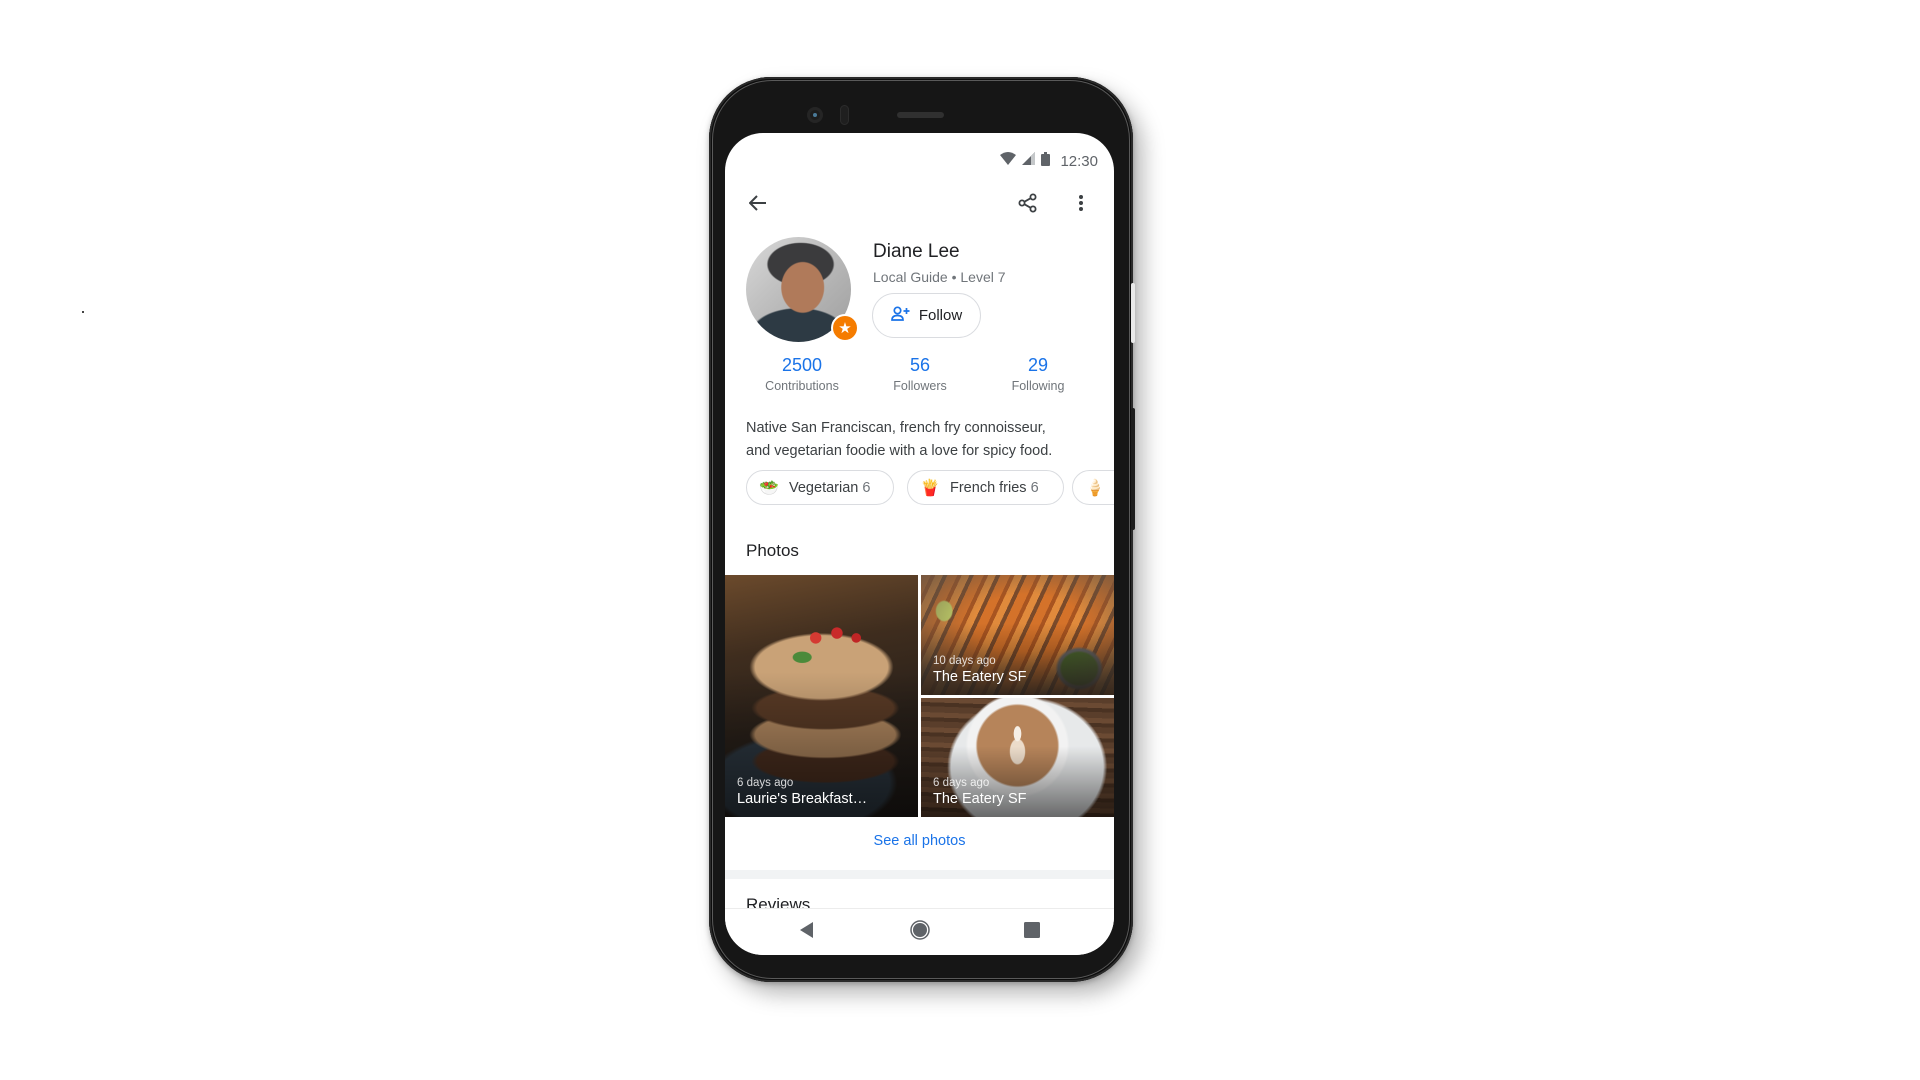  I want to click on stat-value: 29, so click(1038, 365).